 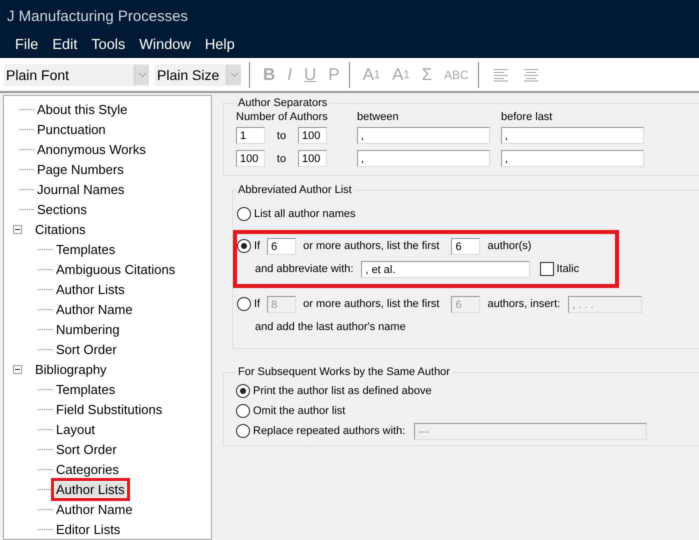 What do you see at coordinates (295, 190) in the screenshot?
I see `group-title: Abbreviated Author List` at bounding box center [295, 190].